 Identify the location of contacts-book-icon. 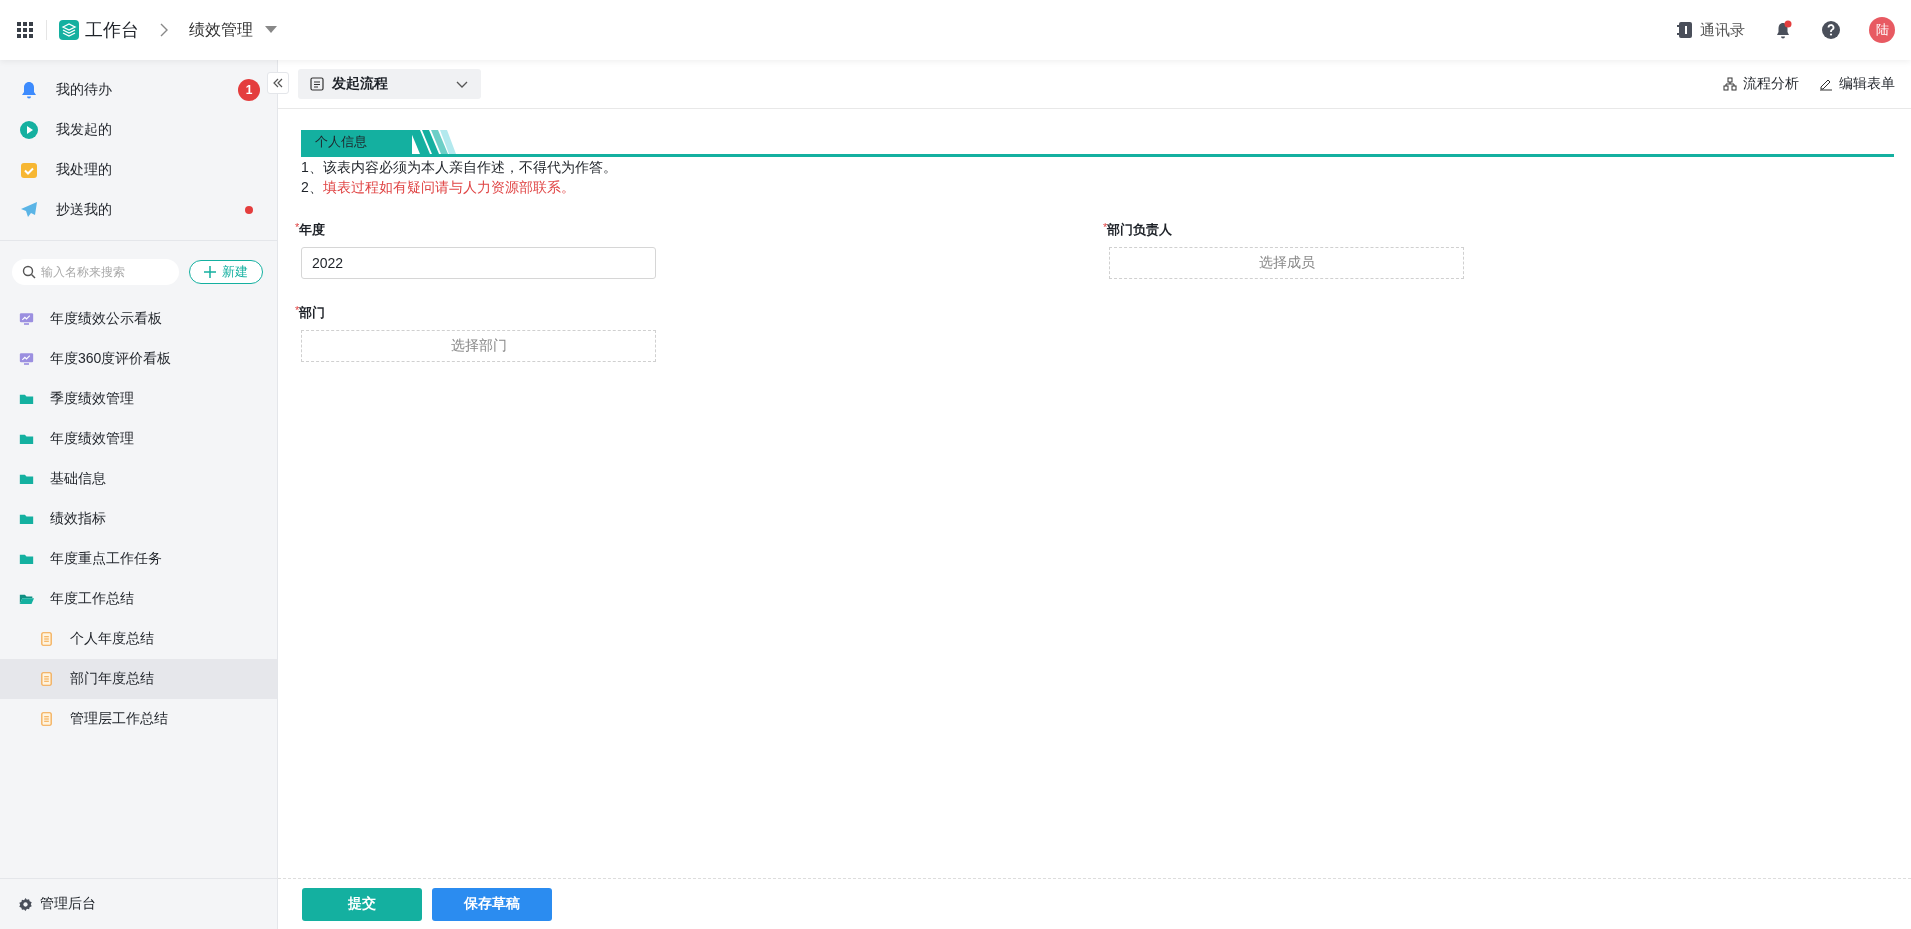
(1685, 30).